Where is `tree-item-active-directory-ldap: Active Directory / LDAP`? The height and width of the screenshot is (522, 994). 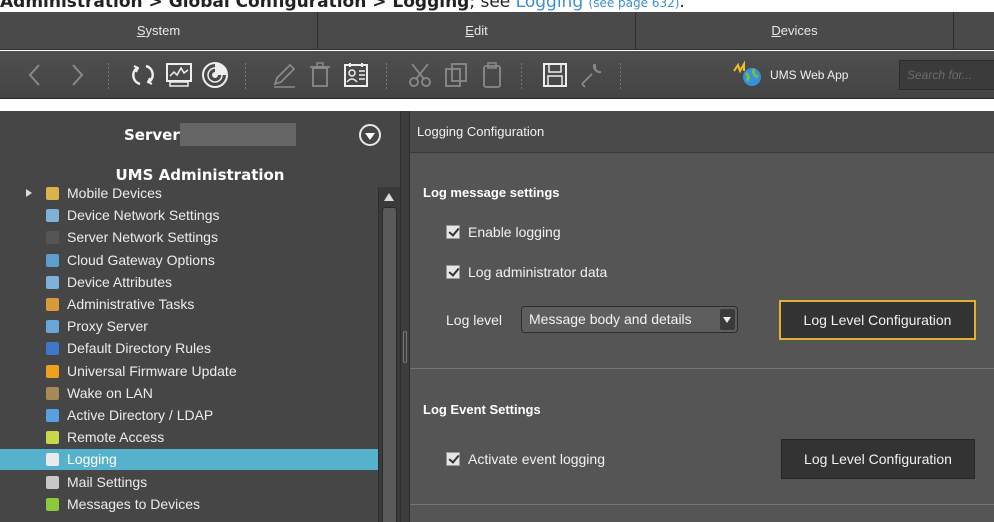 tree-item-active-directory-ldap: Active Directory / LDAP is located at coordinates (189, 415).